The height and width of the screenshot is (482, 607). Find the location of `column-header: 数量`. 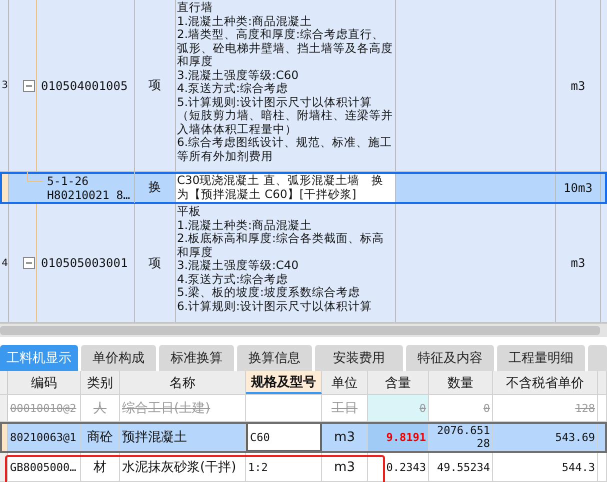

column-header: 数量 is located at coordinates (461, 382).